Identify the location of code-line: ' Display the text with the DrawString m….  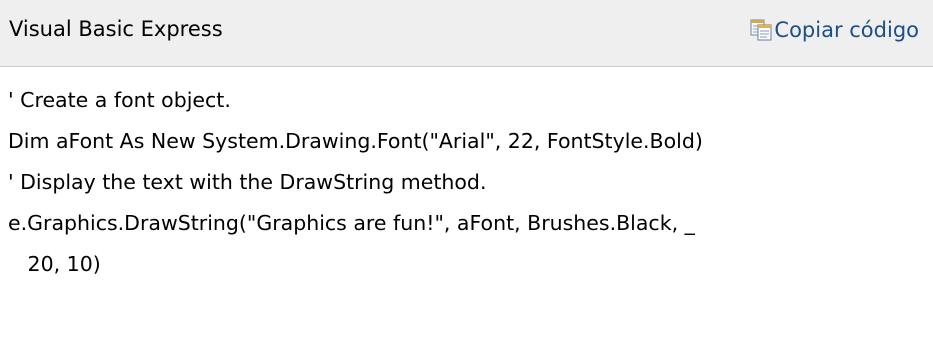
(247, 182).